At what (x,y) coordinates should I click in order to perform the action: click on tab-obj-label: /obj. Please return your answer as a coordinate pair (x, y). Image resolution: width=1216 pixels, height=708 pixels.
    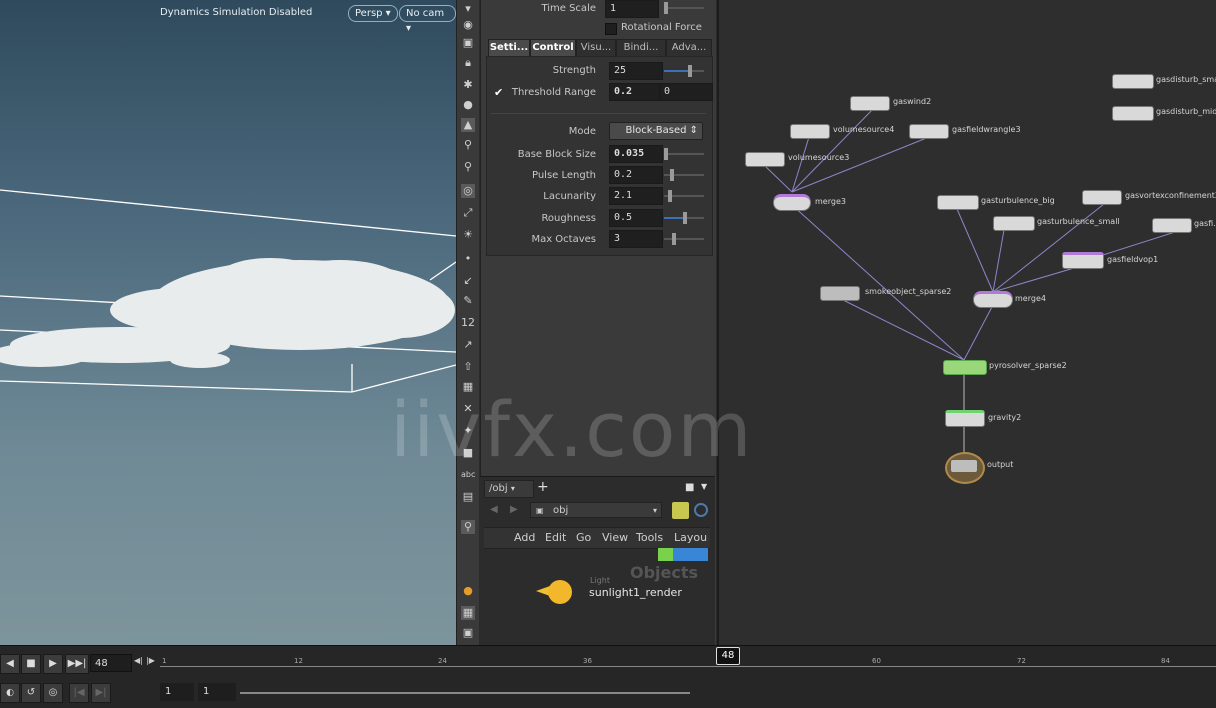
    Looking at the image, I should click on (498, 488).